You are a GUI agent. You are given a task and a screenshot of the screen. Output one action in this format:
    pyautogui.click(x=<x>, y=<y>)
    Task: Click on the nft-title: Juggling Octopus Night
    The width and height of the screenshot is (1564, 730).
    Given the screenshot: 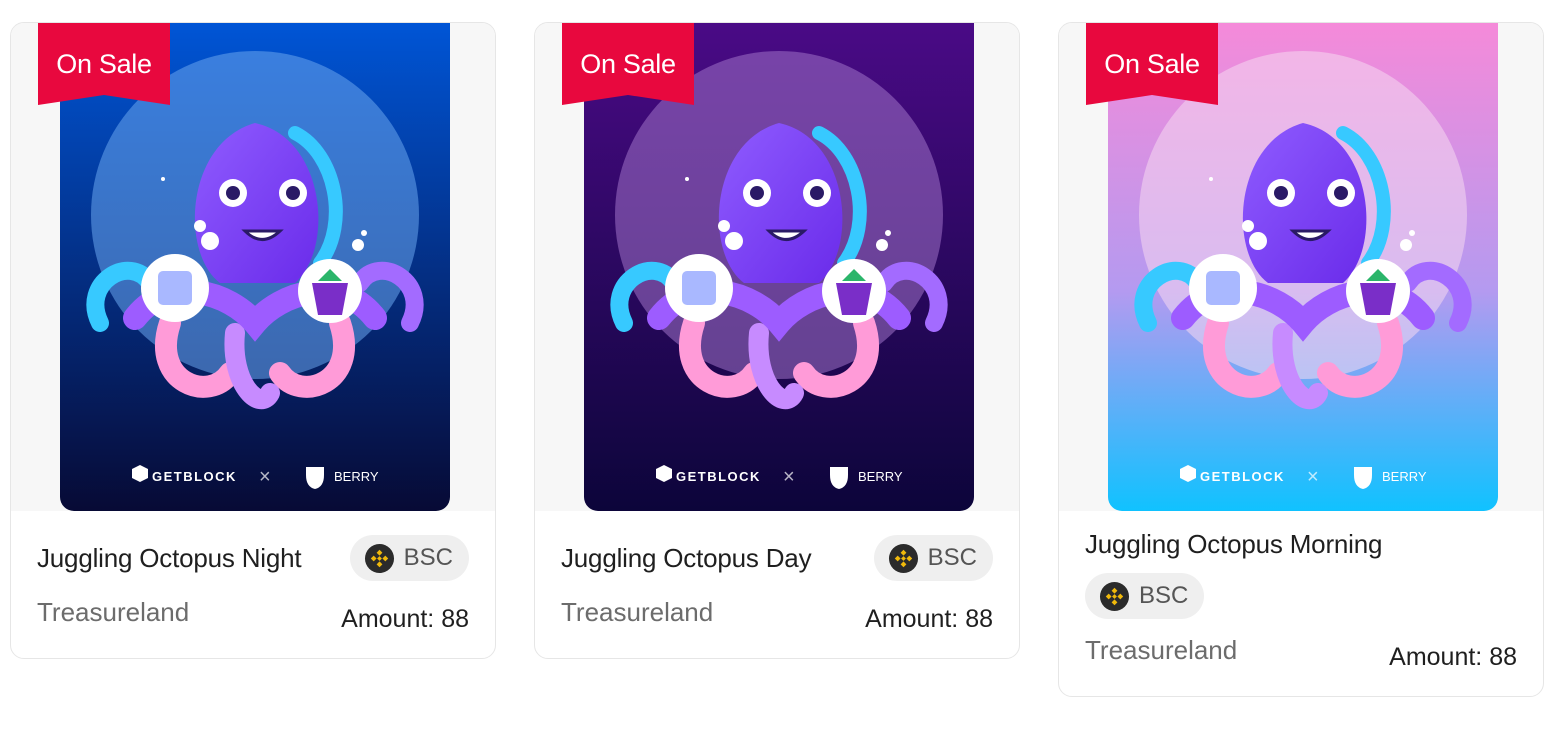 What is the action you would take?
    pyautogui.click(x=169, y=558)
    